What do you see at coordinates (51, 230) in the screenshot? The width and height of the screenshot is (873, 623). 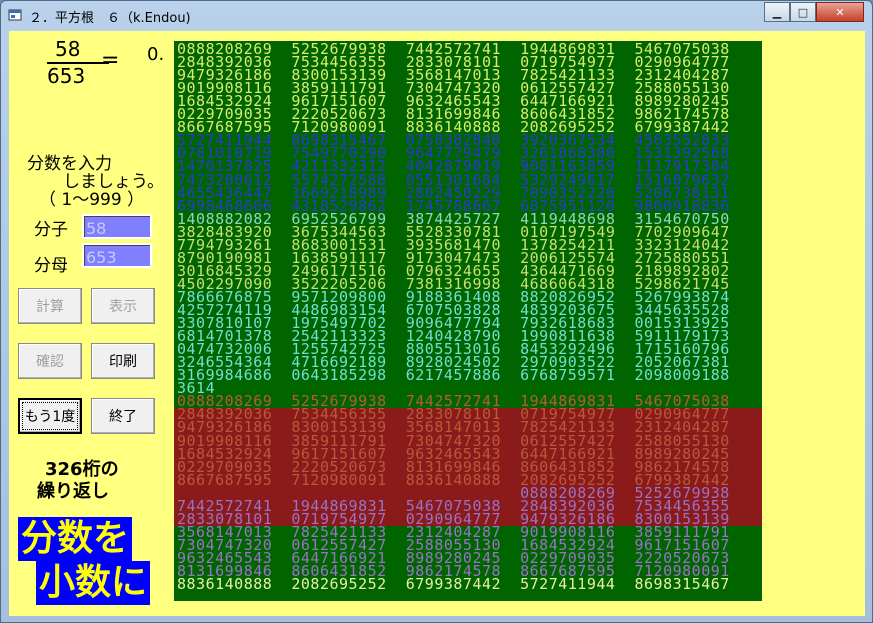 I see `numerator-label: 分子` at bounding box center [51, 230].